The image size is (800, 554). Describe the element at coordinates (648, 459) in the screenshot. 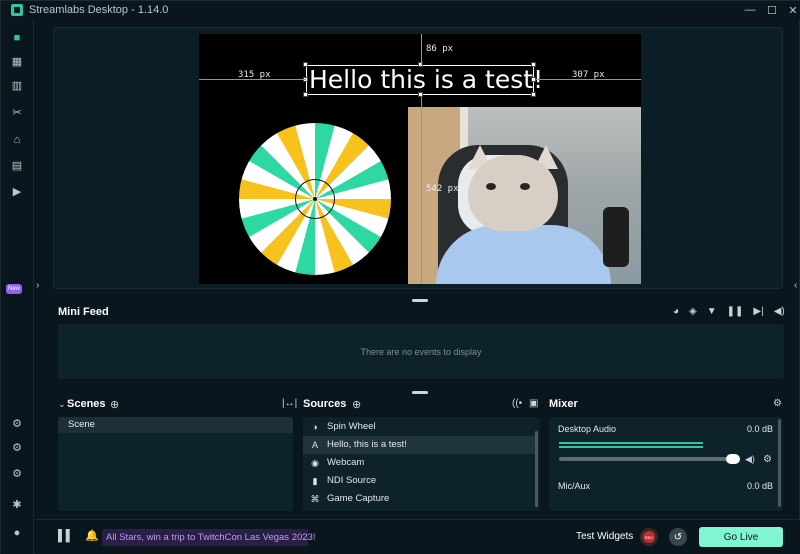

I see `volume-slider-track` at that location.